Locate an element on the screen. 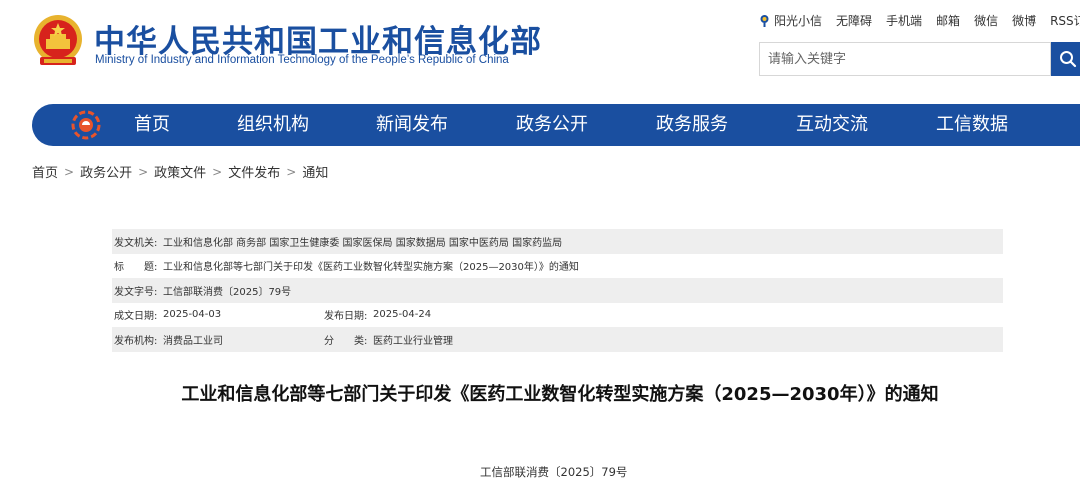  breadcrumb-file-release: 文件发布 is located at coordinates (254, 171).